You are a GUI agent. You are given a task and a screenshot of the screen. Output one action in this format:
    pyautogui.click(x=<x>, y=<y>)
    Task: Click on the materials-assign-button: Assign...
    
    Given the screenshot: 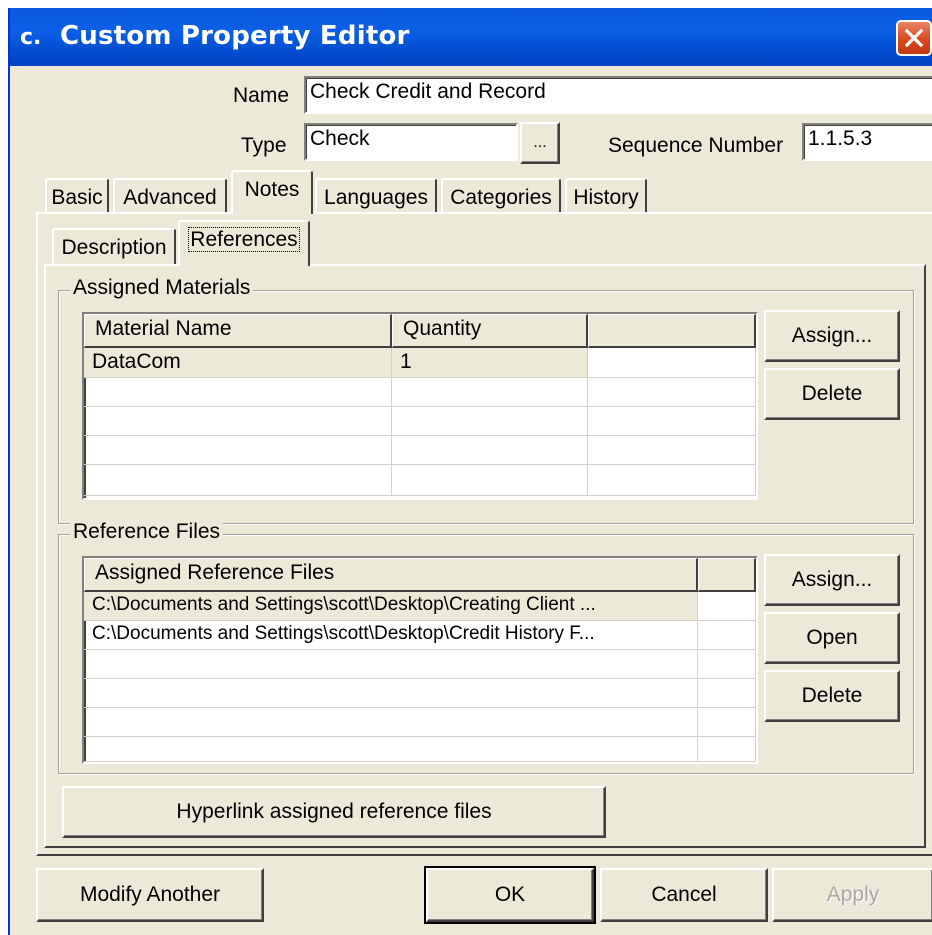 What is the action you would take?
    pyautogui.click(x=832, y=336)
    